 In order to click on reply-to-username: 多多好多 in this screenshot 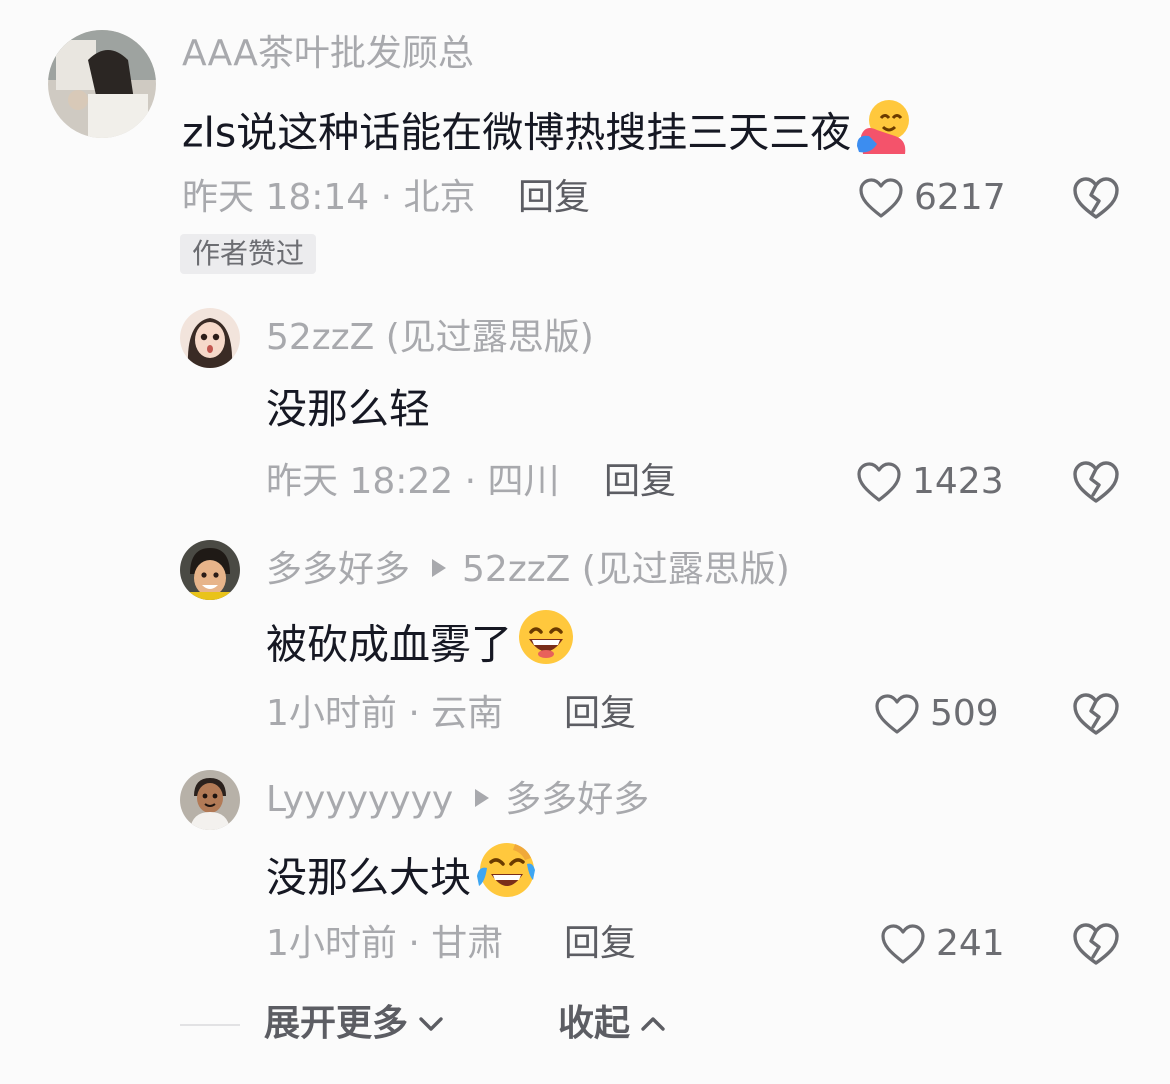, I will do `click(577, 799)`.